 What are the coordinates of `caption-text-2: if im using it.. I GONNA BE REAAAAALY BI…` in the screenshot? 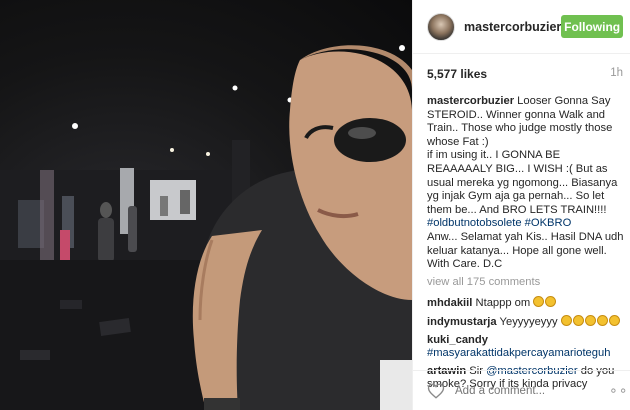 It's located at (522, 182).